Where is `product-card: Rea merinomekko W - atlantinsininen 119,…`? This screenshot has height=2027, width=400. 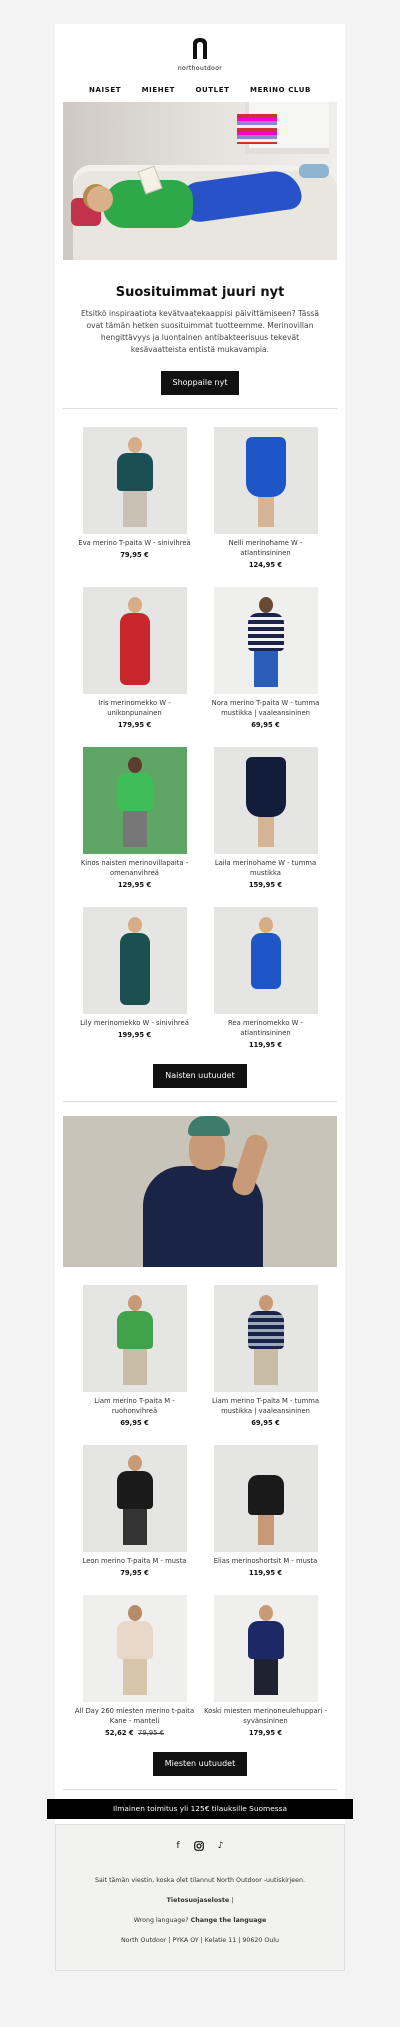 product-card: Rea merinomekko W - atlantinsininen 119,… is located at coordinates (265, 978).